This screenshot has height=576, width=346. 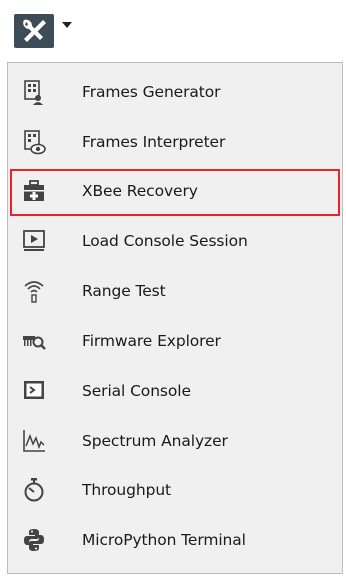 I want to click on menu-item-micropython-terminal: MicroPython Terminal, so click(x=175, y=541).